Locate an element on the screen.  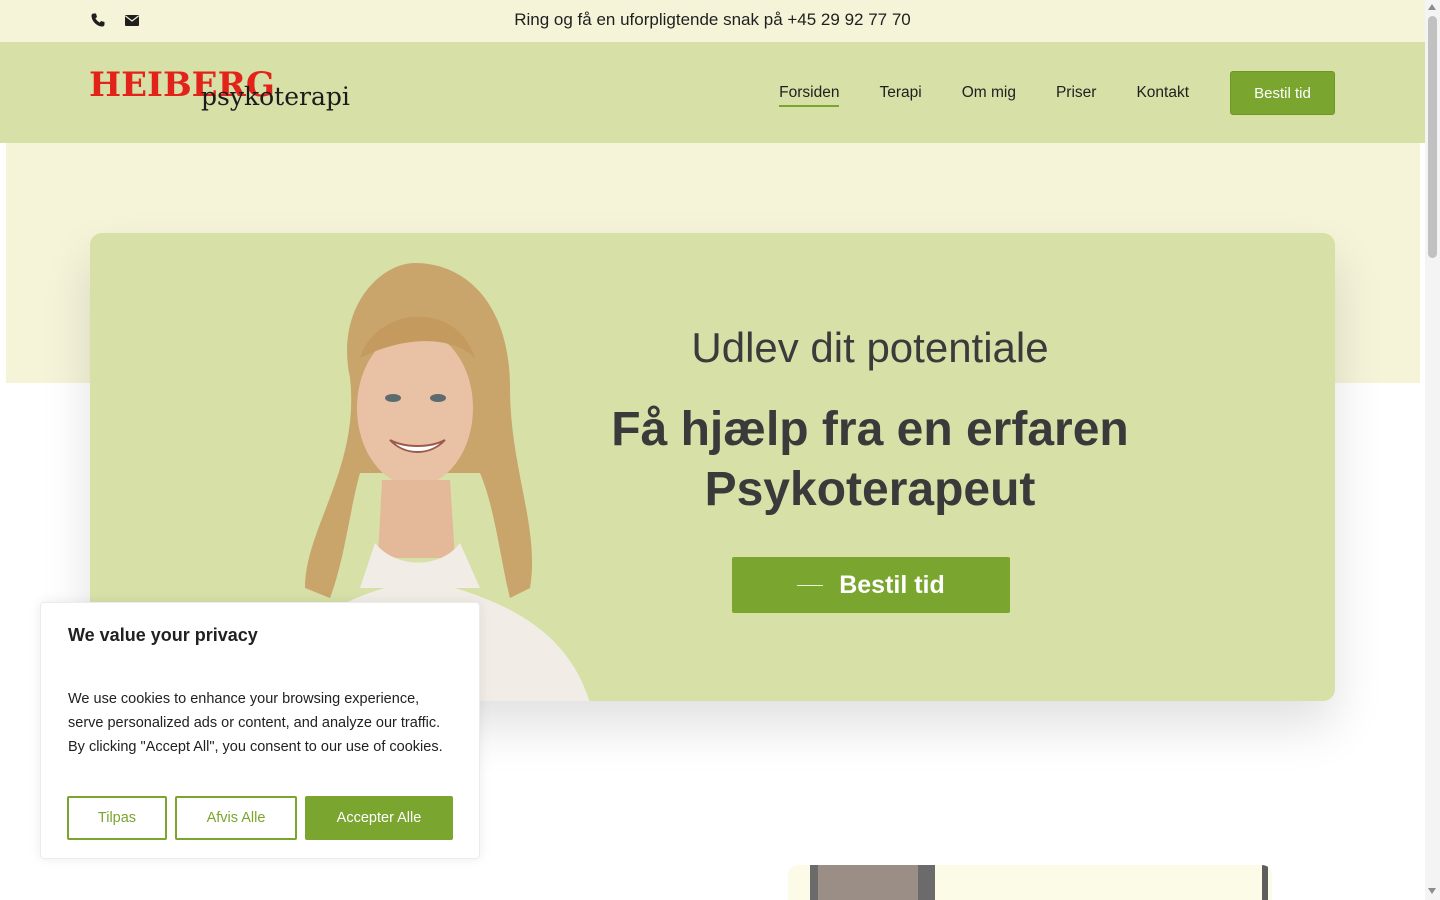
cookie-title: We value your privacy is located at coordinates (163, 635).